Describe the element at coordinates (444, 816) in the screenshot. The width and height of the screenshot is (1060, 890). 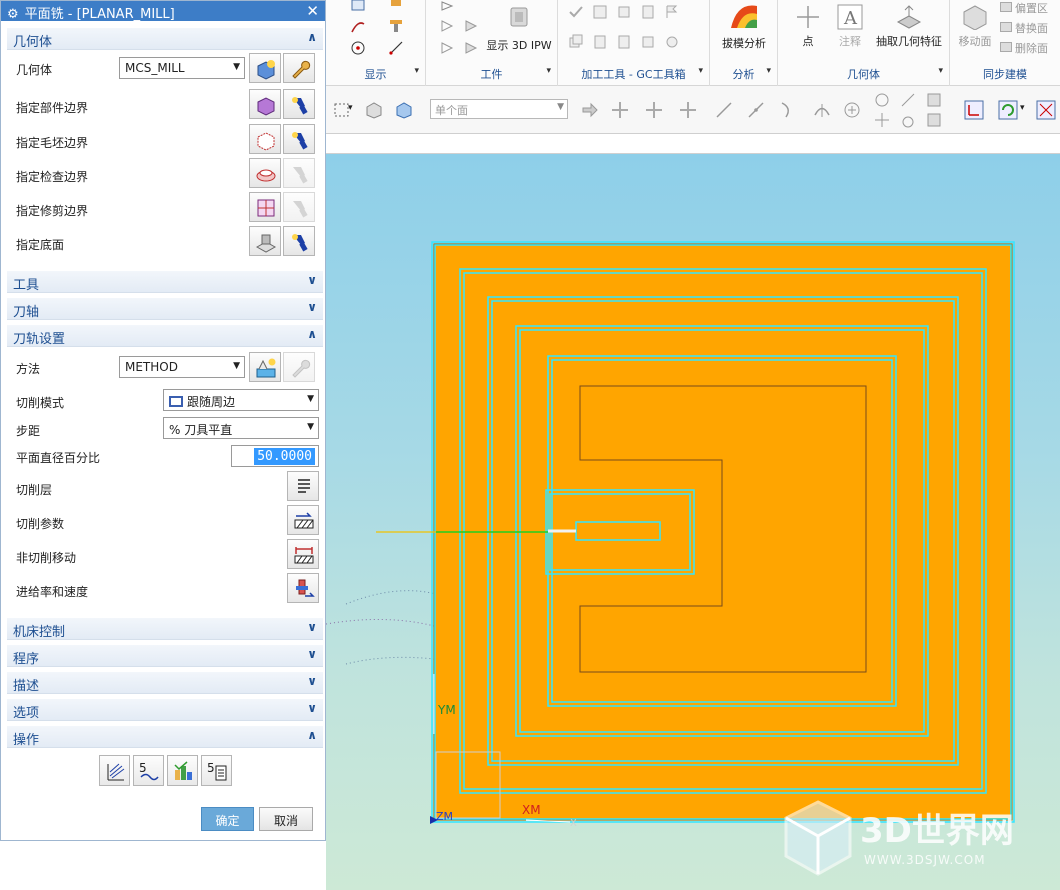
I see `zm-label: ZM` at that location.